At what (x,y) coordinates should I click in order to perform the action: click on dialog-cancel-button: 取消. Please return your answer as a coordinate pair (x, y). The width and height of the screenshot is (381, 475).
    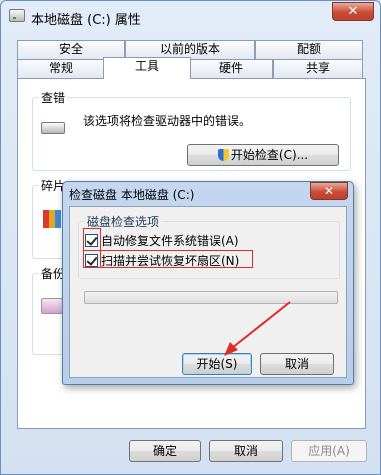
    Looking at the image, I should click on (297, 364).